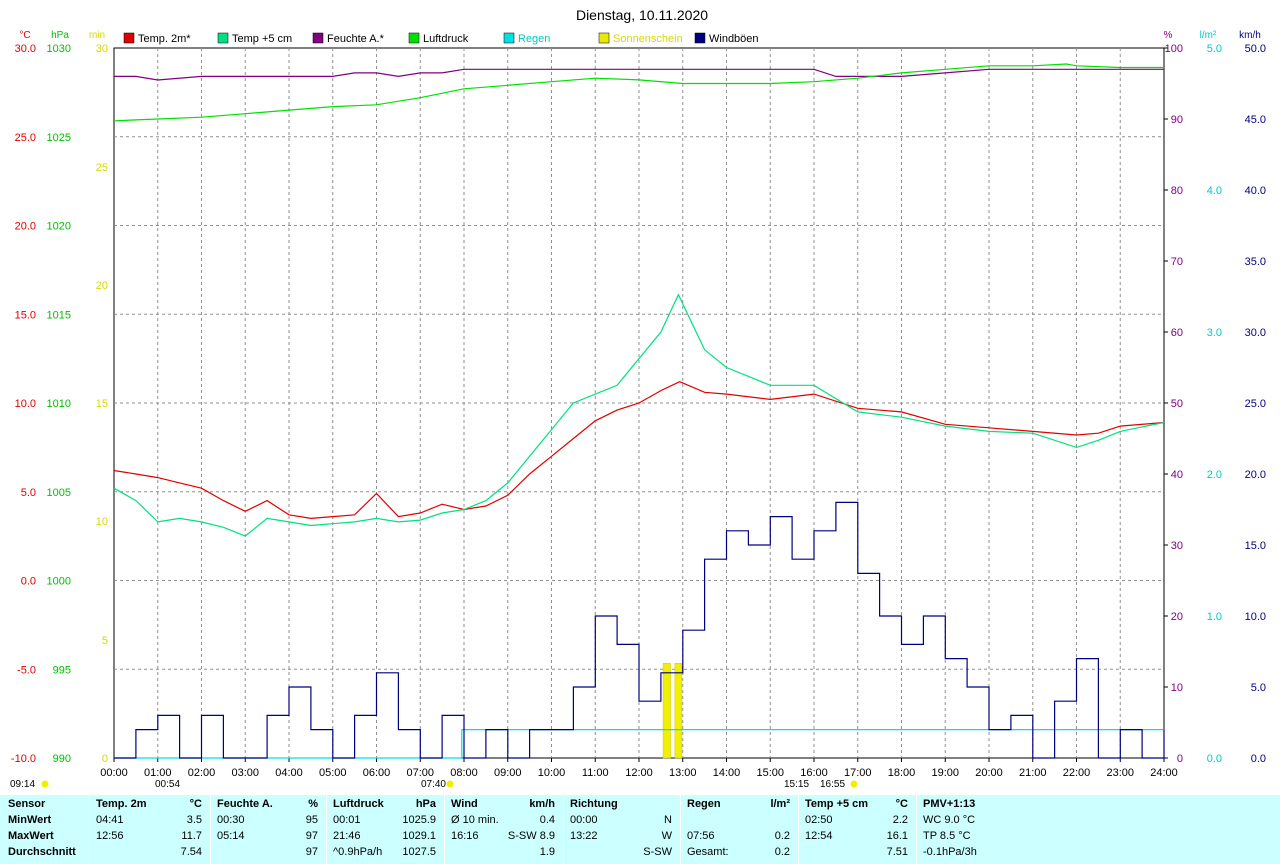  Describe the element at coordinates (1255, 617) in the screenshot. I see `wind-tick-label: 10.0` at that location.